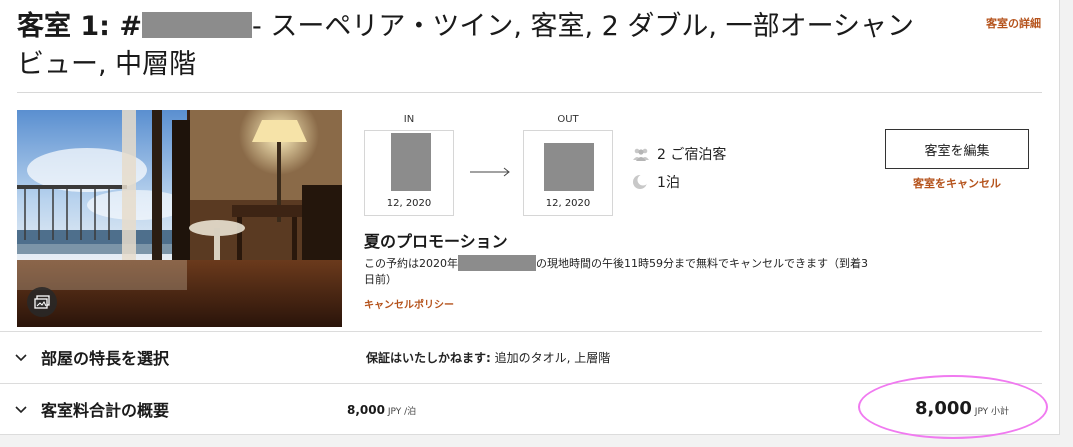 The height and width of the screenshot is (447, 1073). Describe the element at coordinates (400, 412) in the screenshot. I see `nightly-unit: JPY /泊` at that location.